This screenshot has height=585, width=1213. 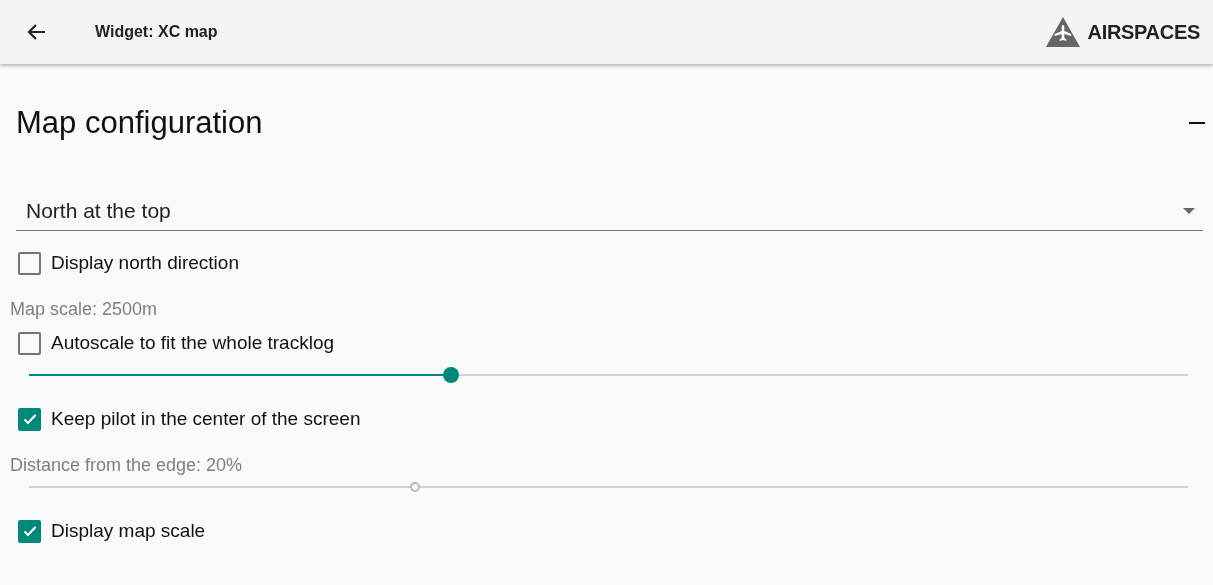 What do you see at coordinates (145, 263) in the screenshot?
I see `checkbox-label: Display north direction` at bounding box center [145, 263].